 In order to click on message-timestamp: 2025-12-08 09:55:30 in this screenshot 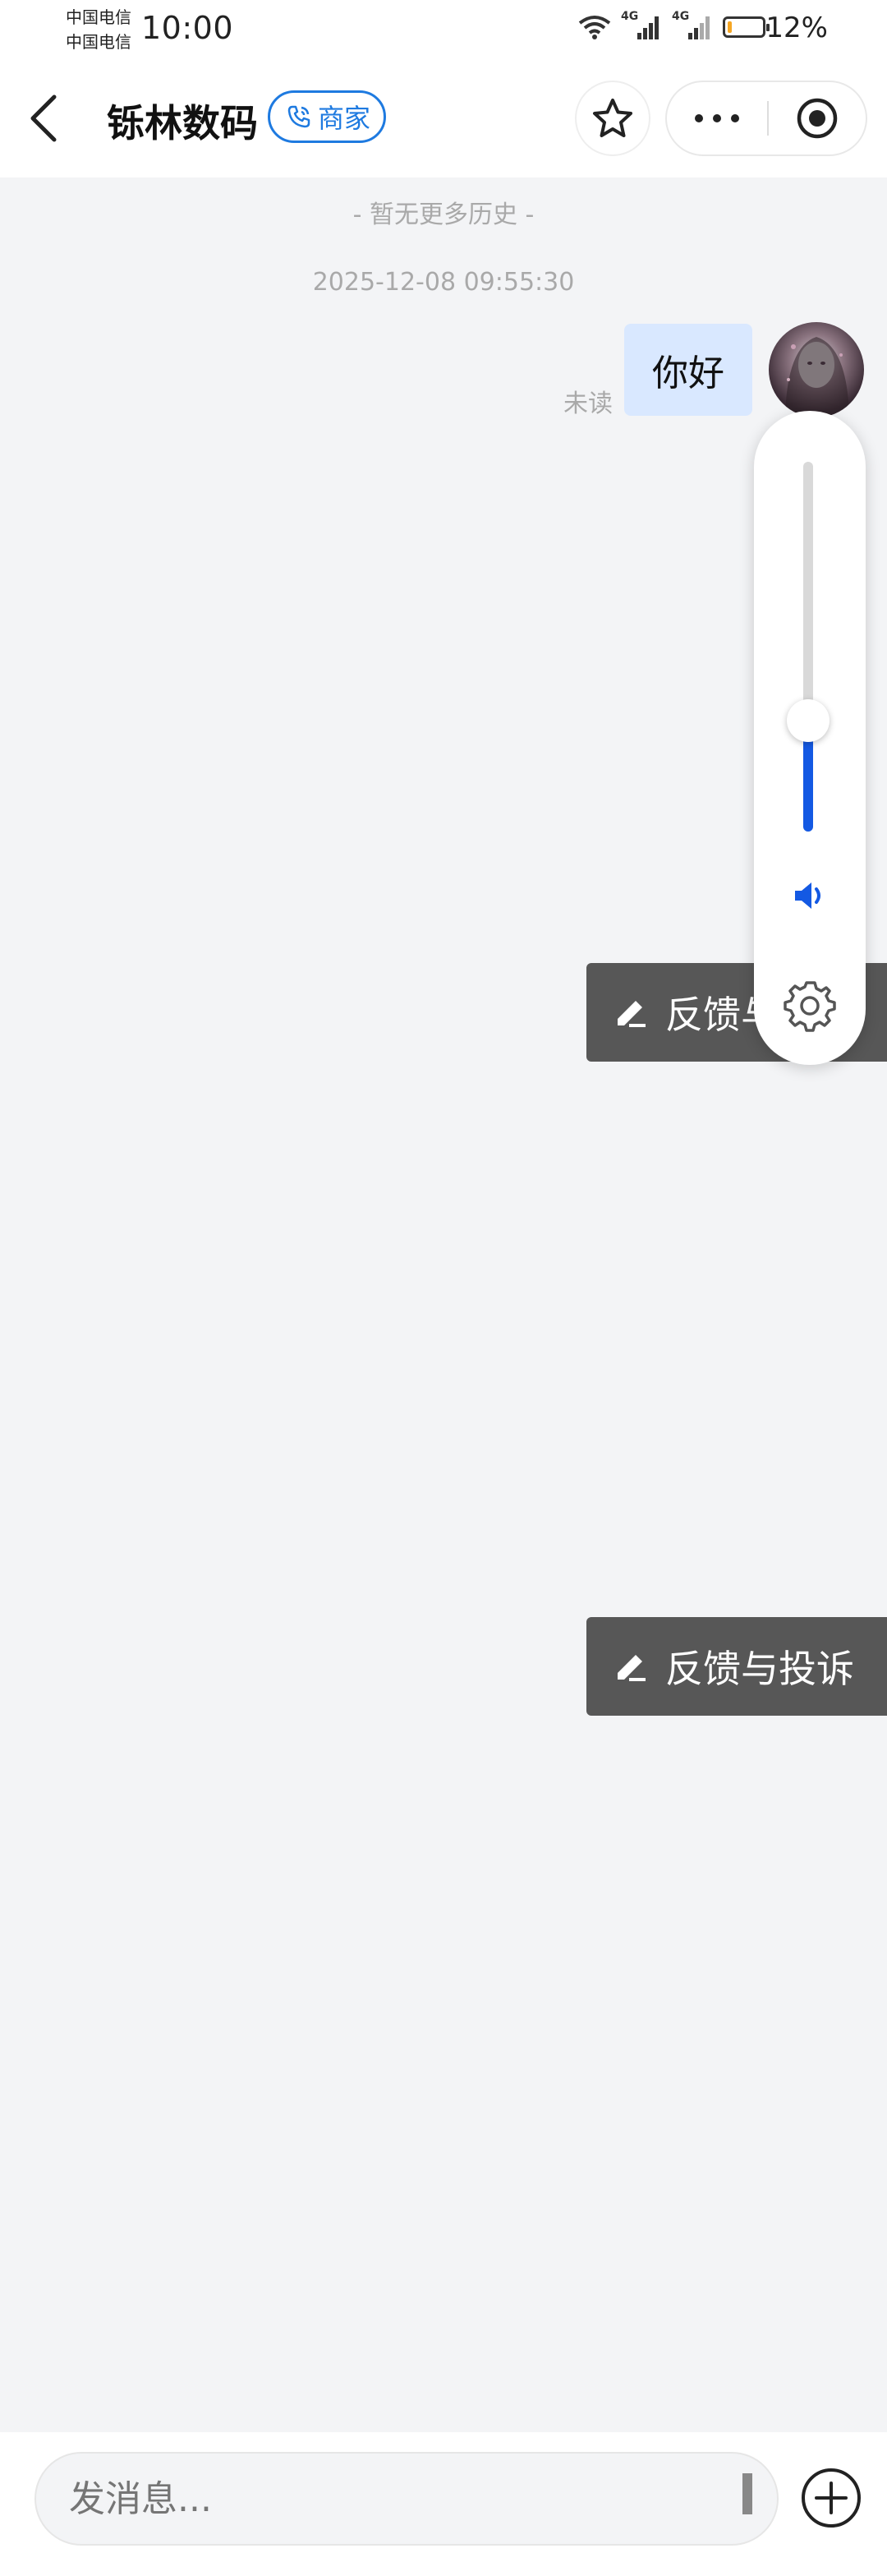, I will do `click(443, 282)`.